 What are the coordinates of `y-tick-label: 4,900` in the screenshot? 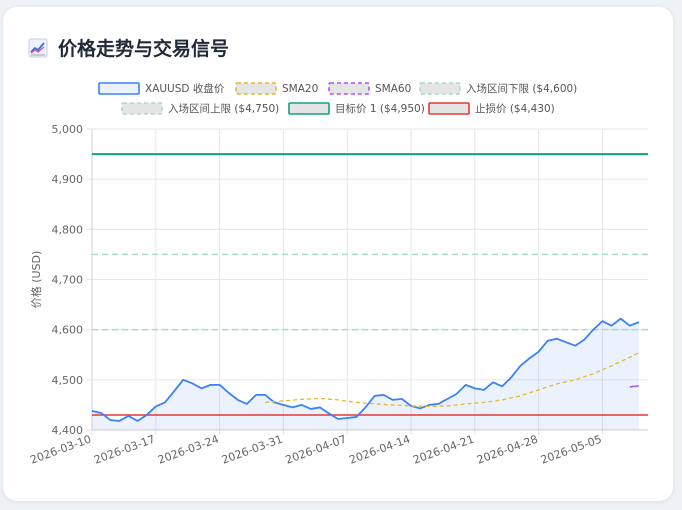 It's located at (68, 179).